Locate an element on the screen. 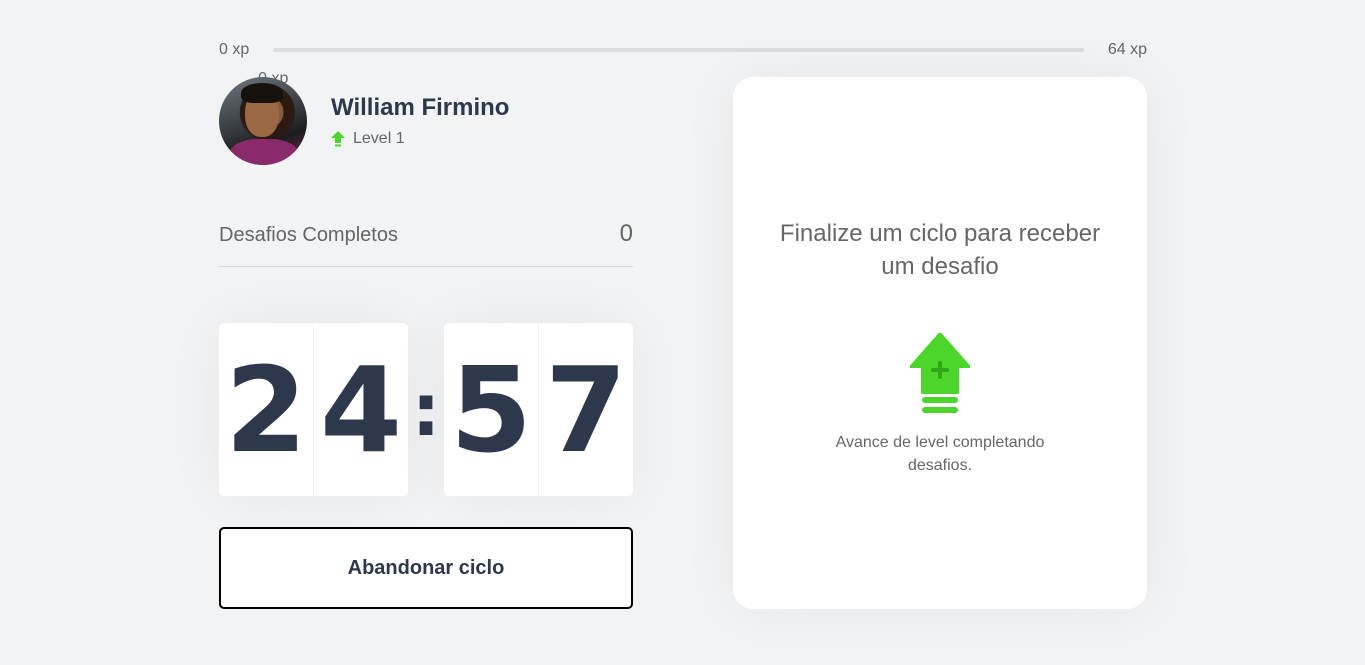  minute-digit-right: 4 is located at coordinates (360, 409).